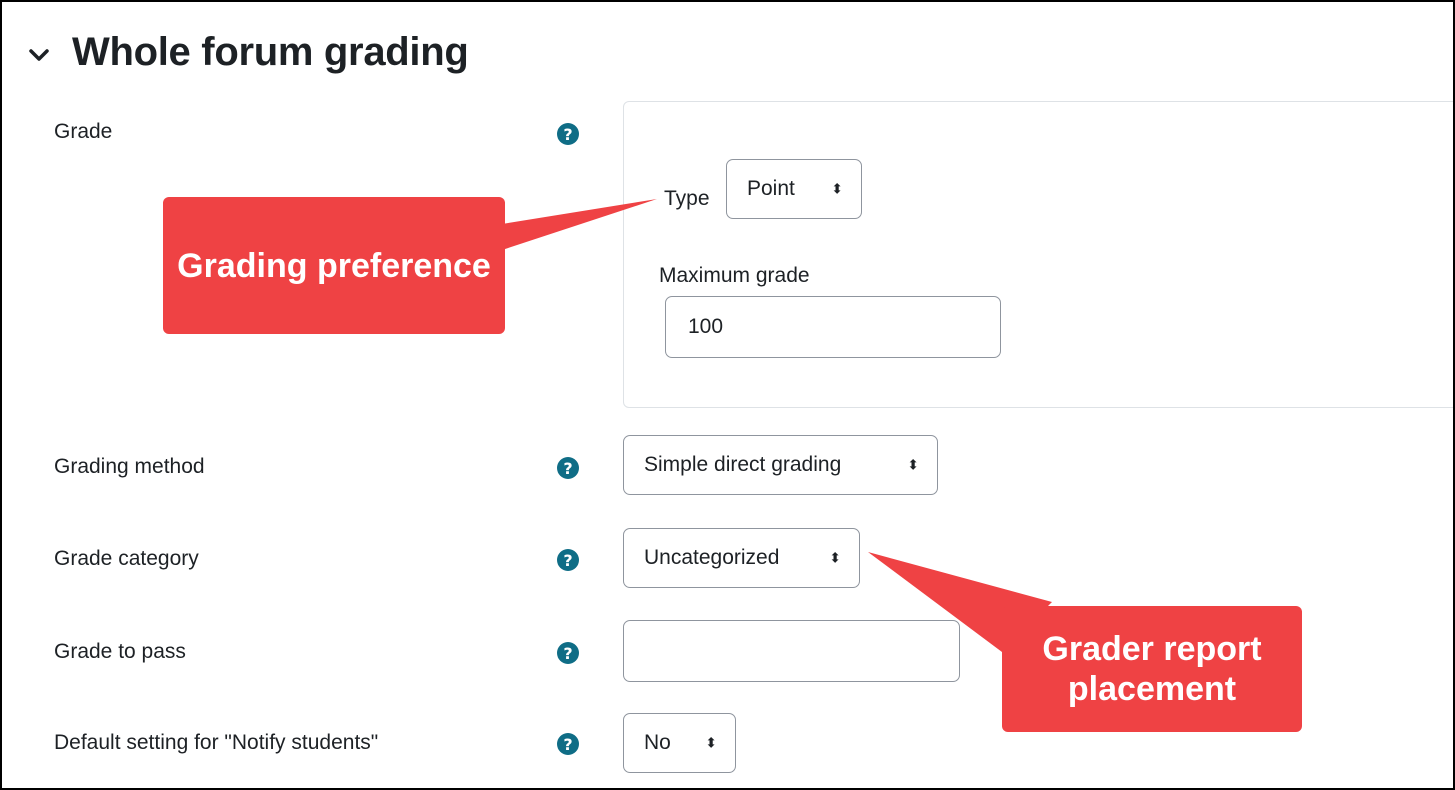  What do you see at coordinates (791, 651) in the screenshot?
I see `grade-to-pass-input` at bounding box center [791, 651].